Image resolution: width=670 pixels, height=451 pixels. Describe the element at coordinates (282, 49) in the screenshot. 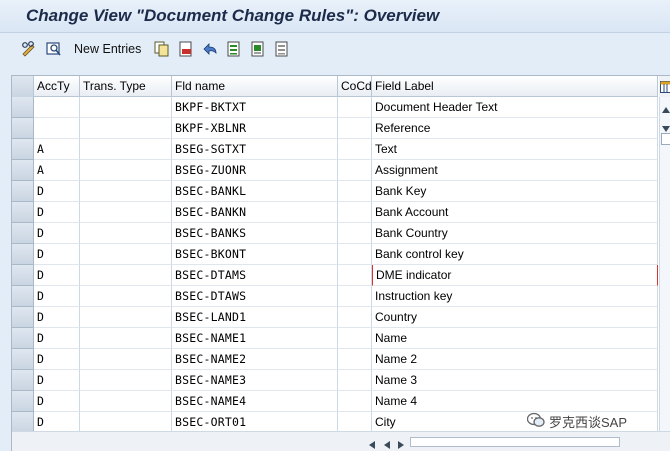

I see `deselect-all-icon` at that location.